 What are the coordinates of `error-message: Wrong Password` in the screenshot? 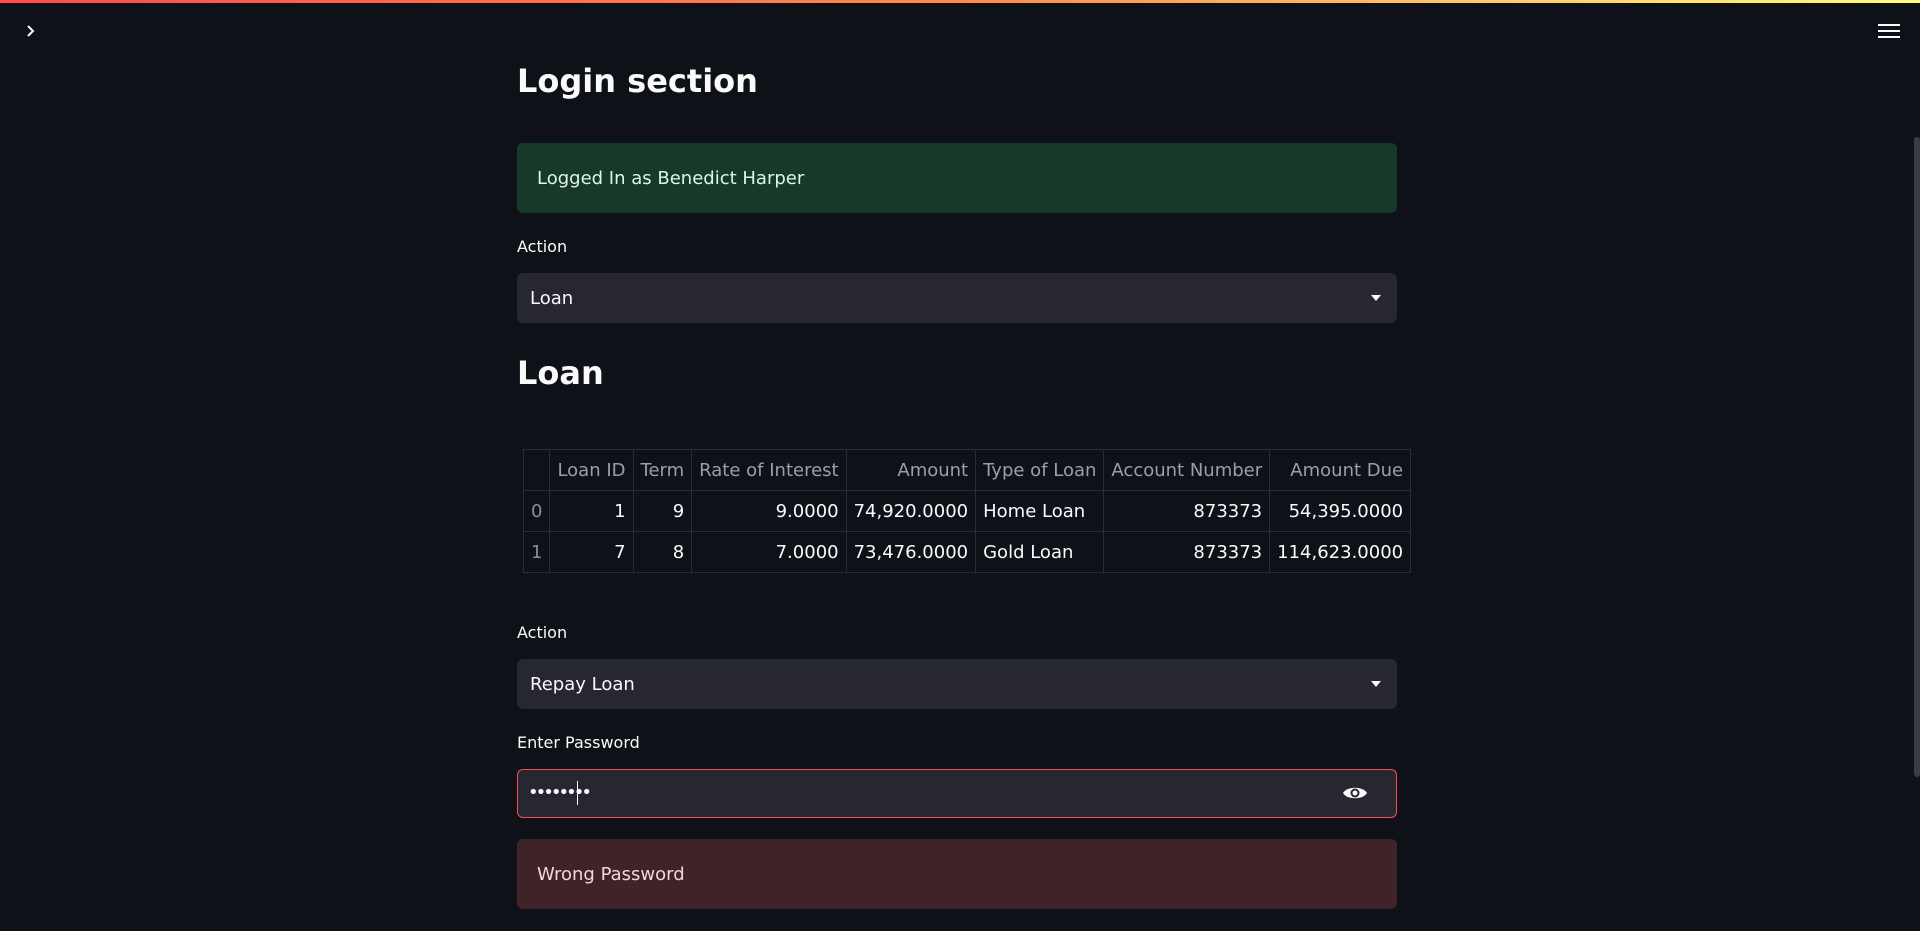 It's located at (611, 874).